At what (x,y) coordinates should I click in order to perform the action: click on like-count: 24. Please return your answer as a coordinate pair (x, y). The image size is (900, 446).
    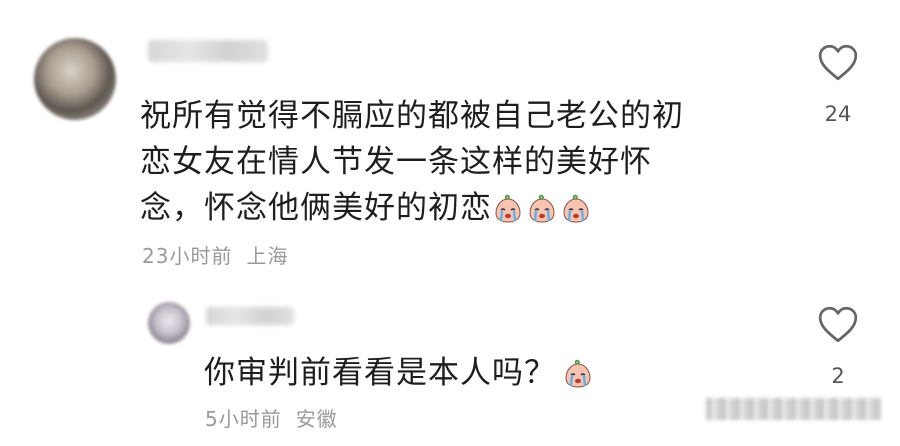
    Looking at the image, I should click on (838, 114).